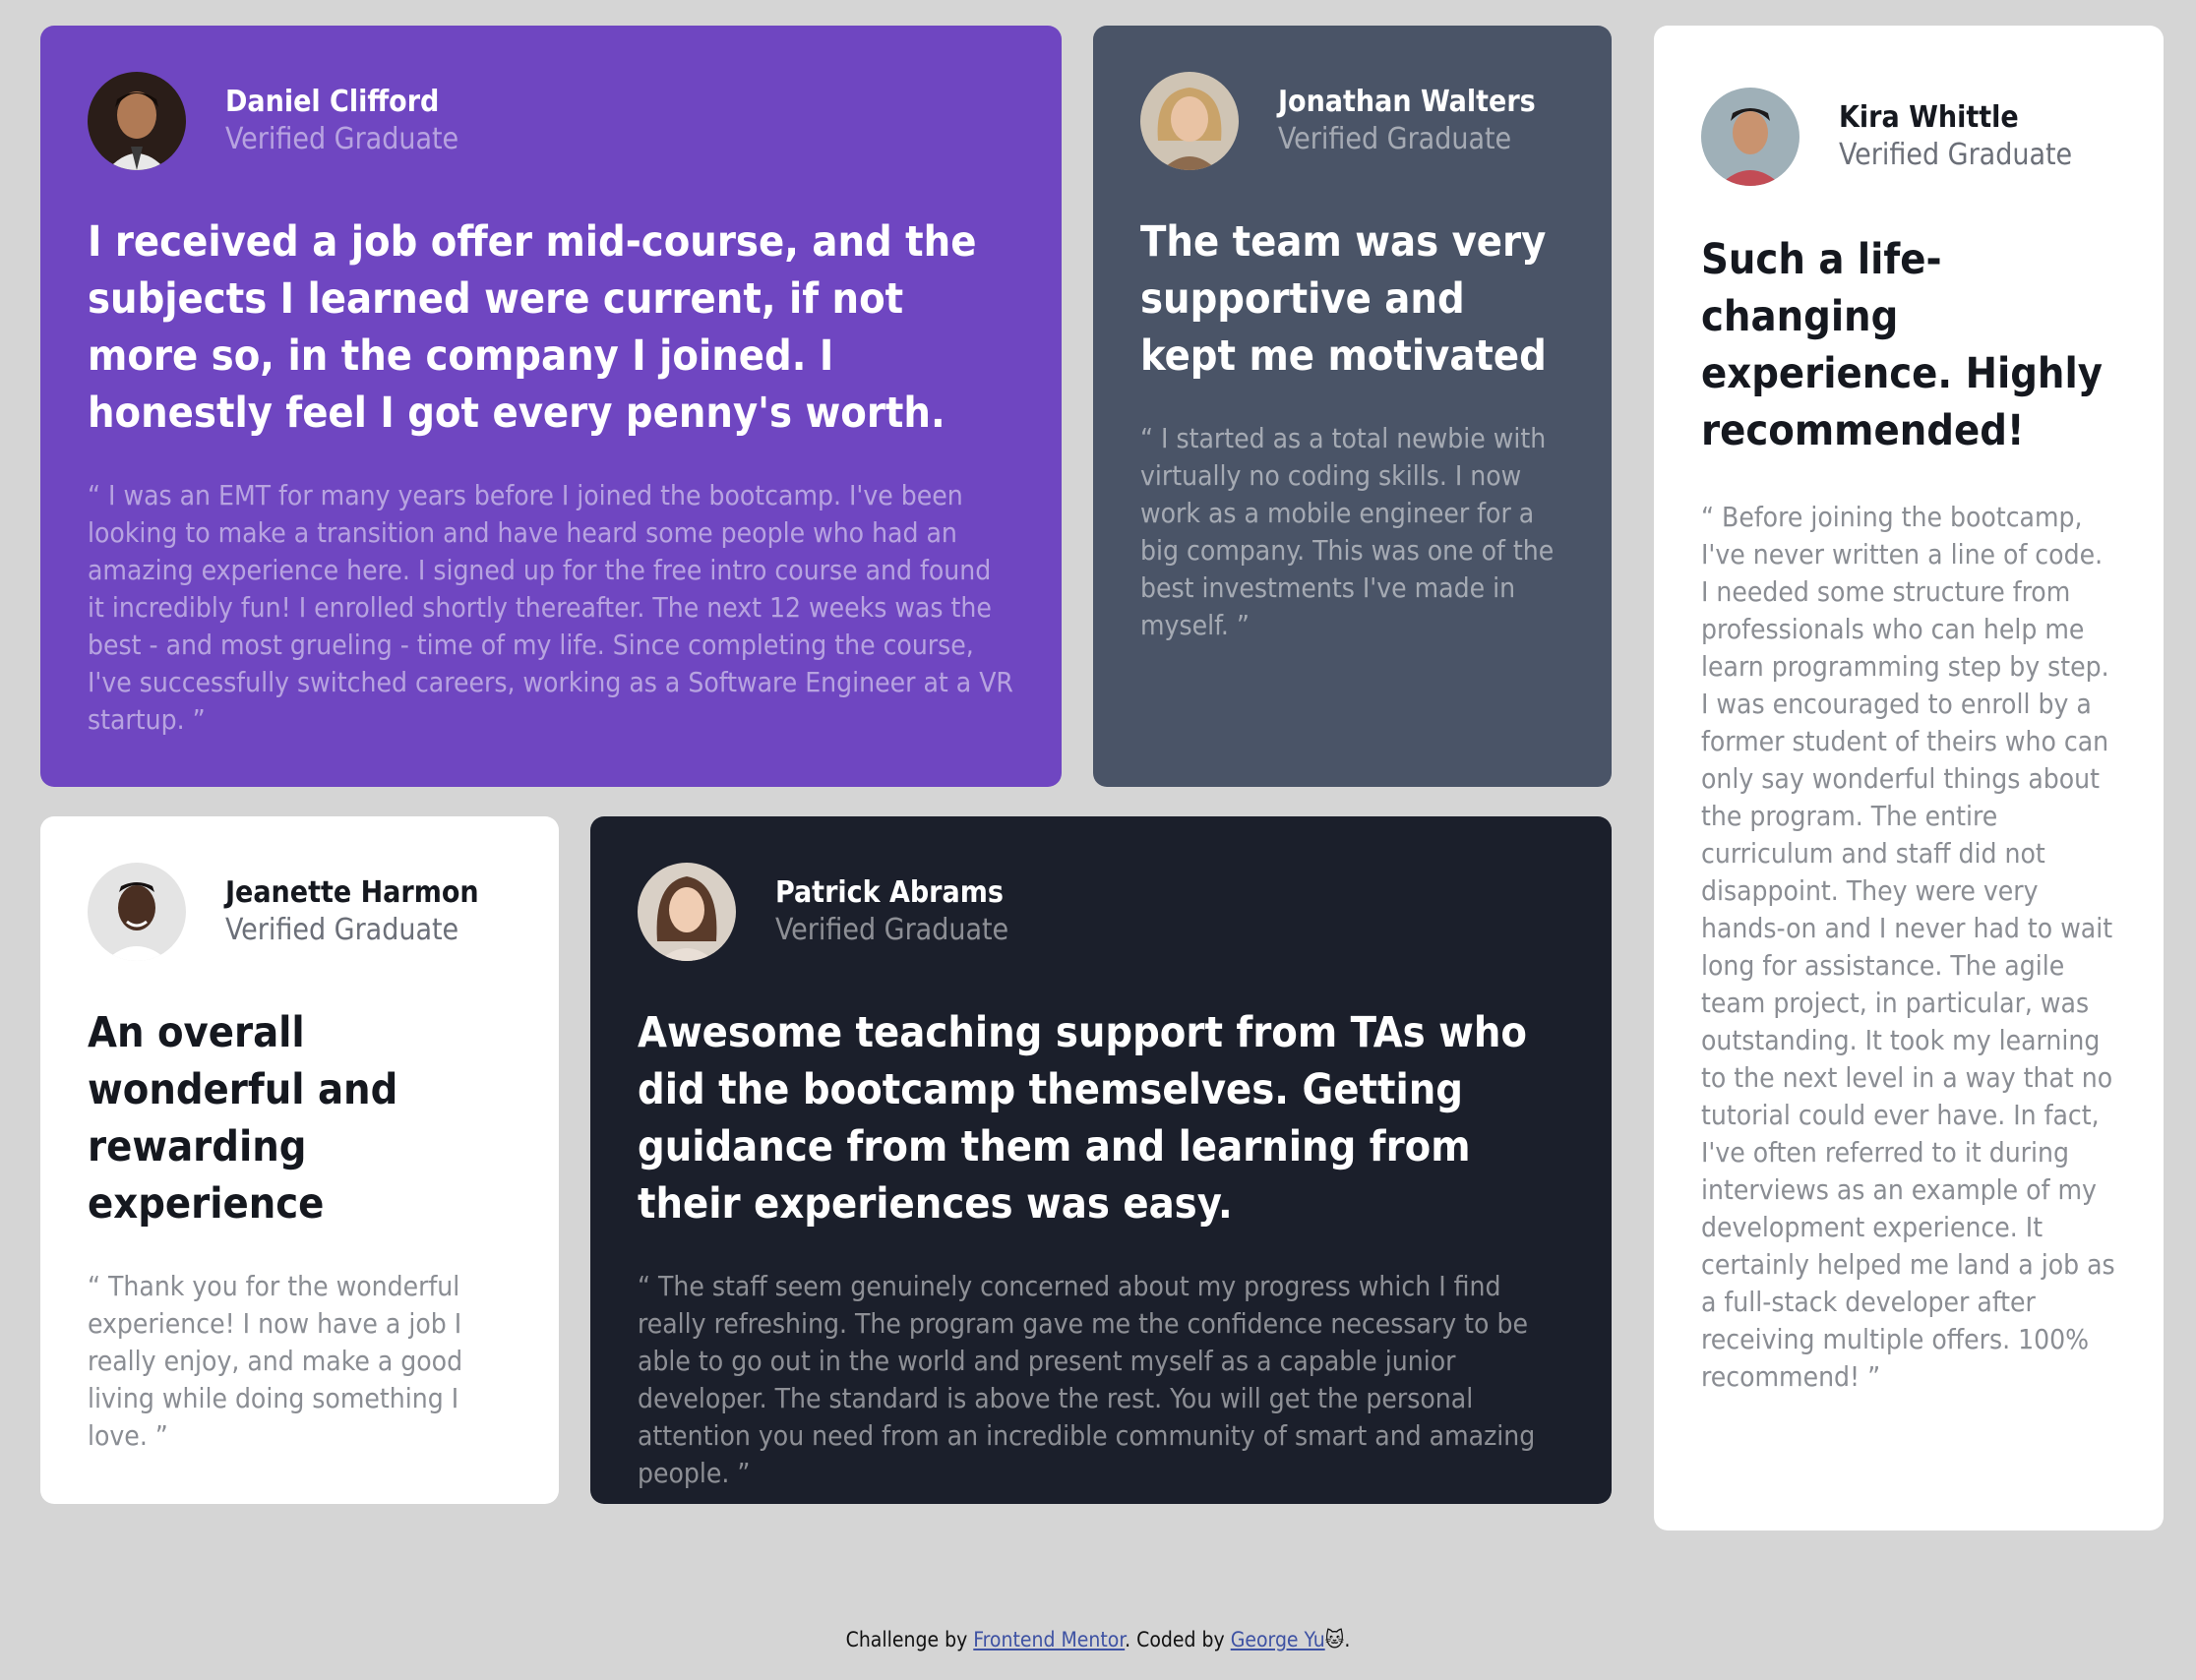 This screenshot has height=1680, width=2196. Describe the element at coordinates (342, 121) in the screenshot. I see `author-info: Daniel Clifford Verified Graduate` at that location.